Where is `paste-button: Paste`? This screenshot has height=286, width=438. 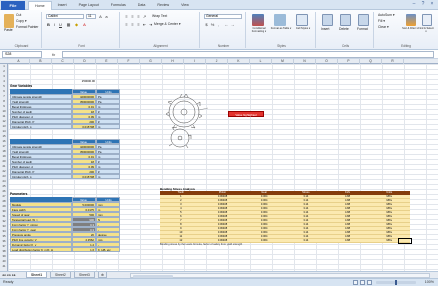 paste-button: Paste is located at coordinates (8, 30).